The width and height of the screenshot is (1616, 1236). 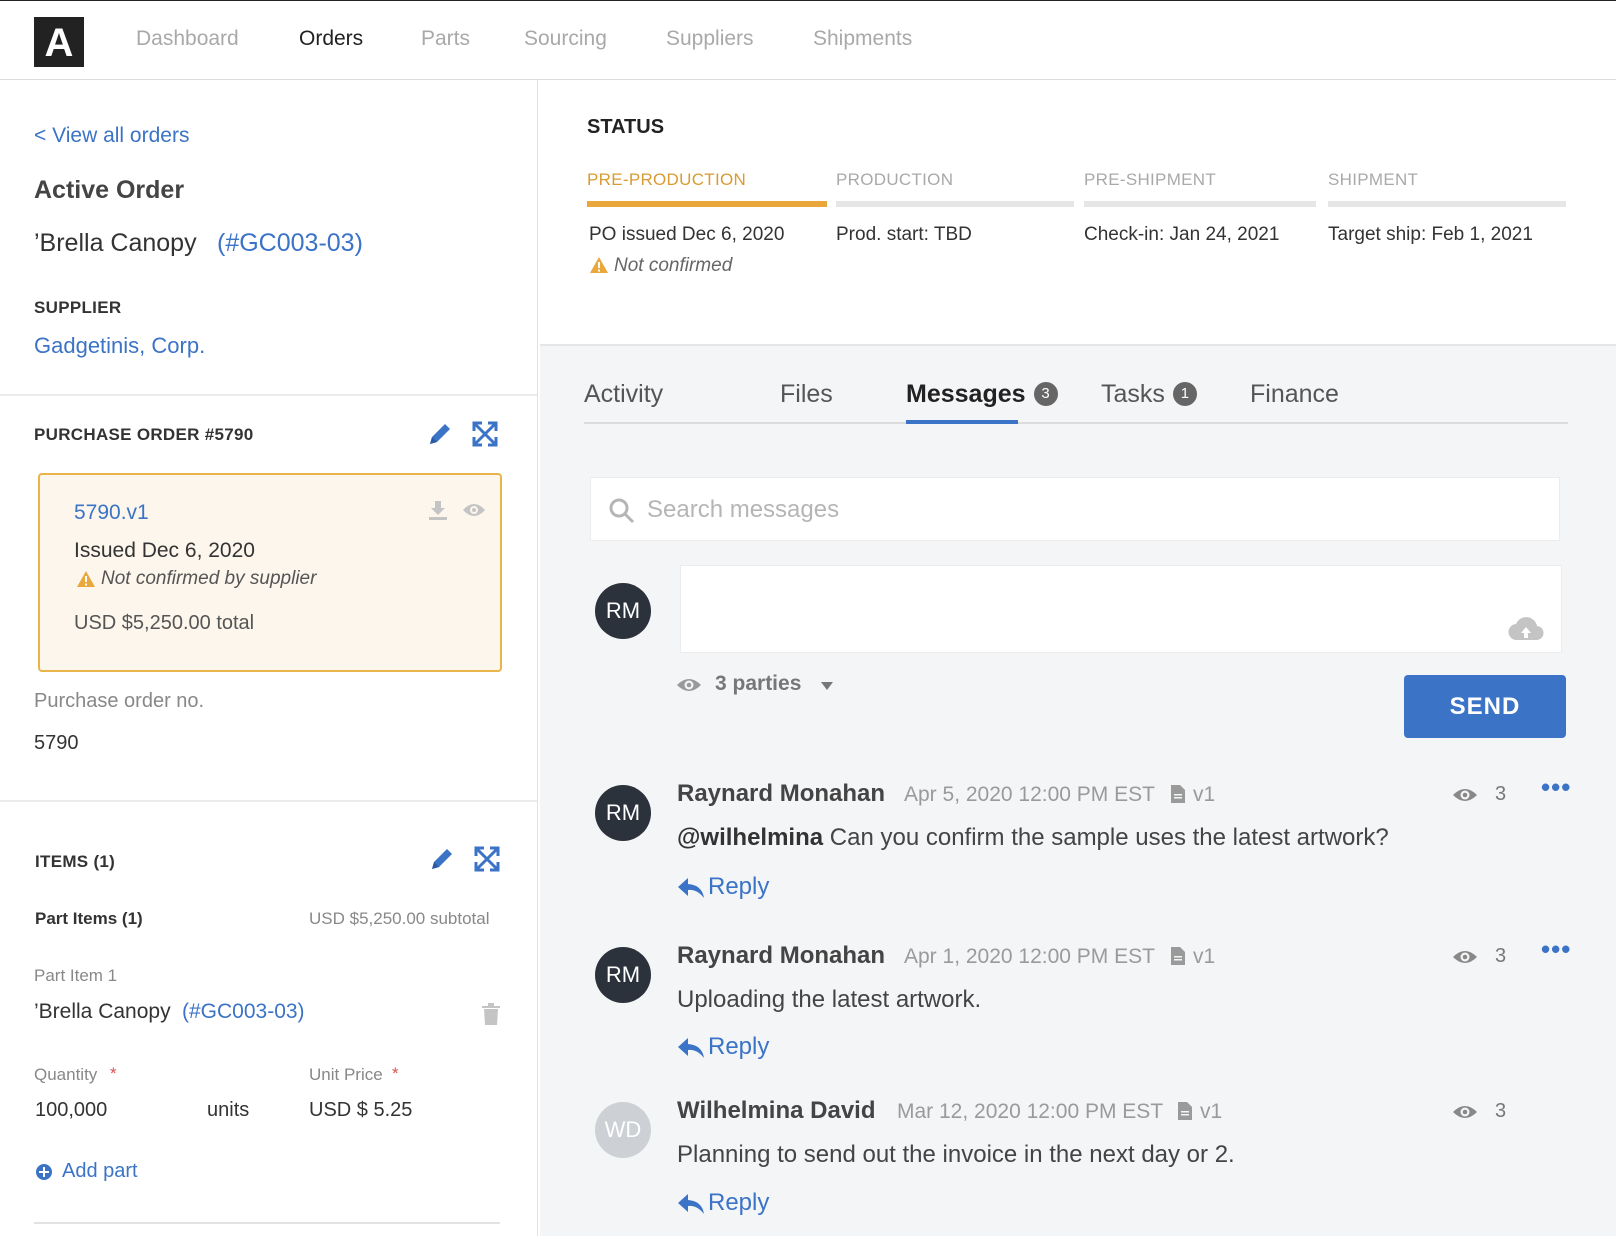 What do you see at coordinates (399, 918) in the screenshot?
I see `items-subtotal: USD $5,250.00 subtotal` at bounding box center [399, 918].